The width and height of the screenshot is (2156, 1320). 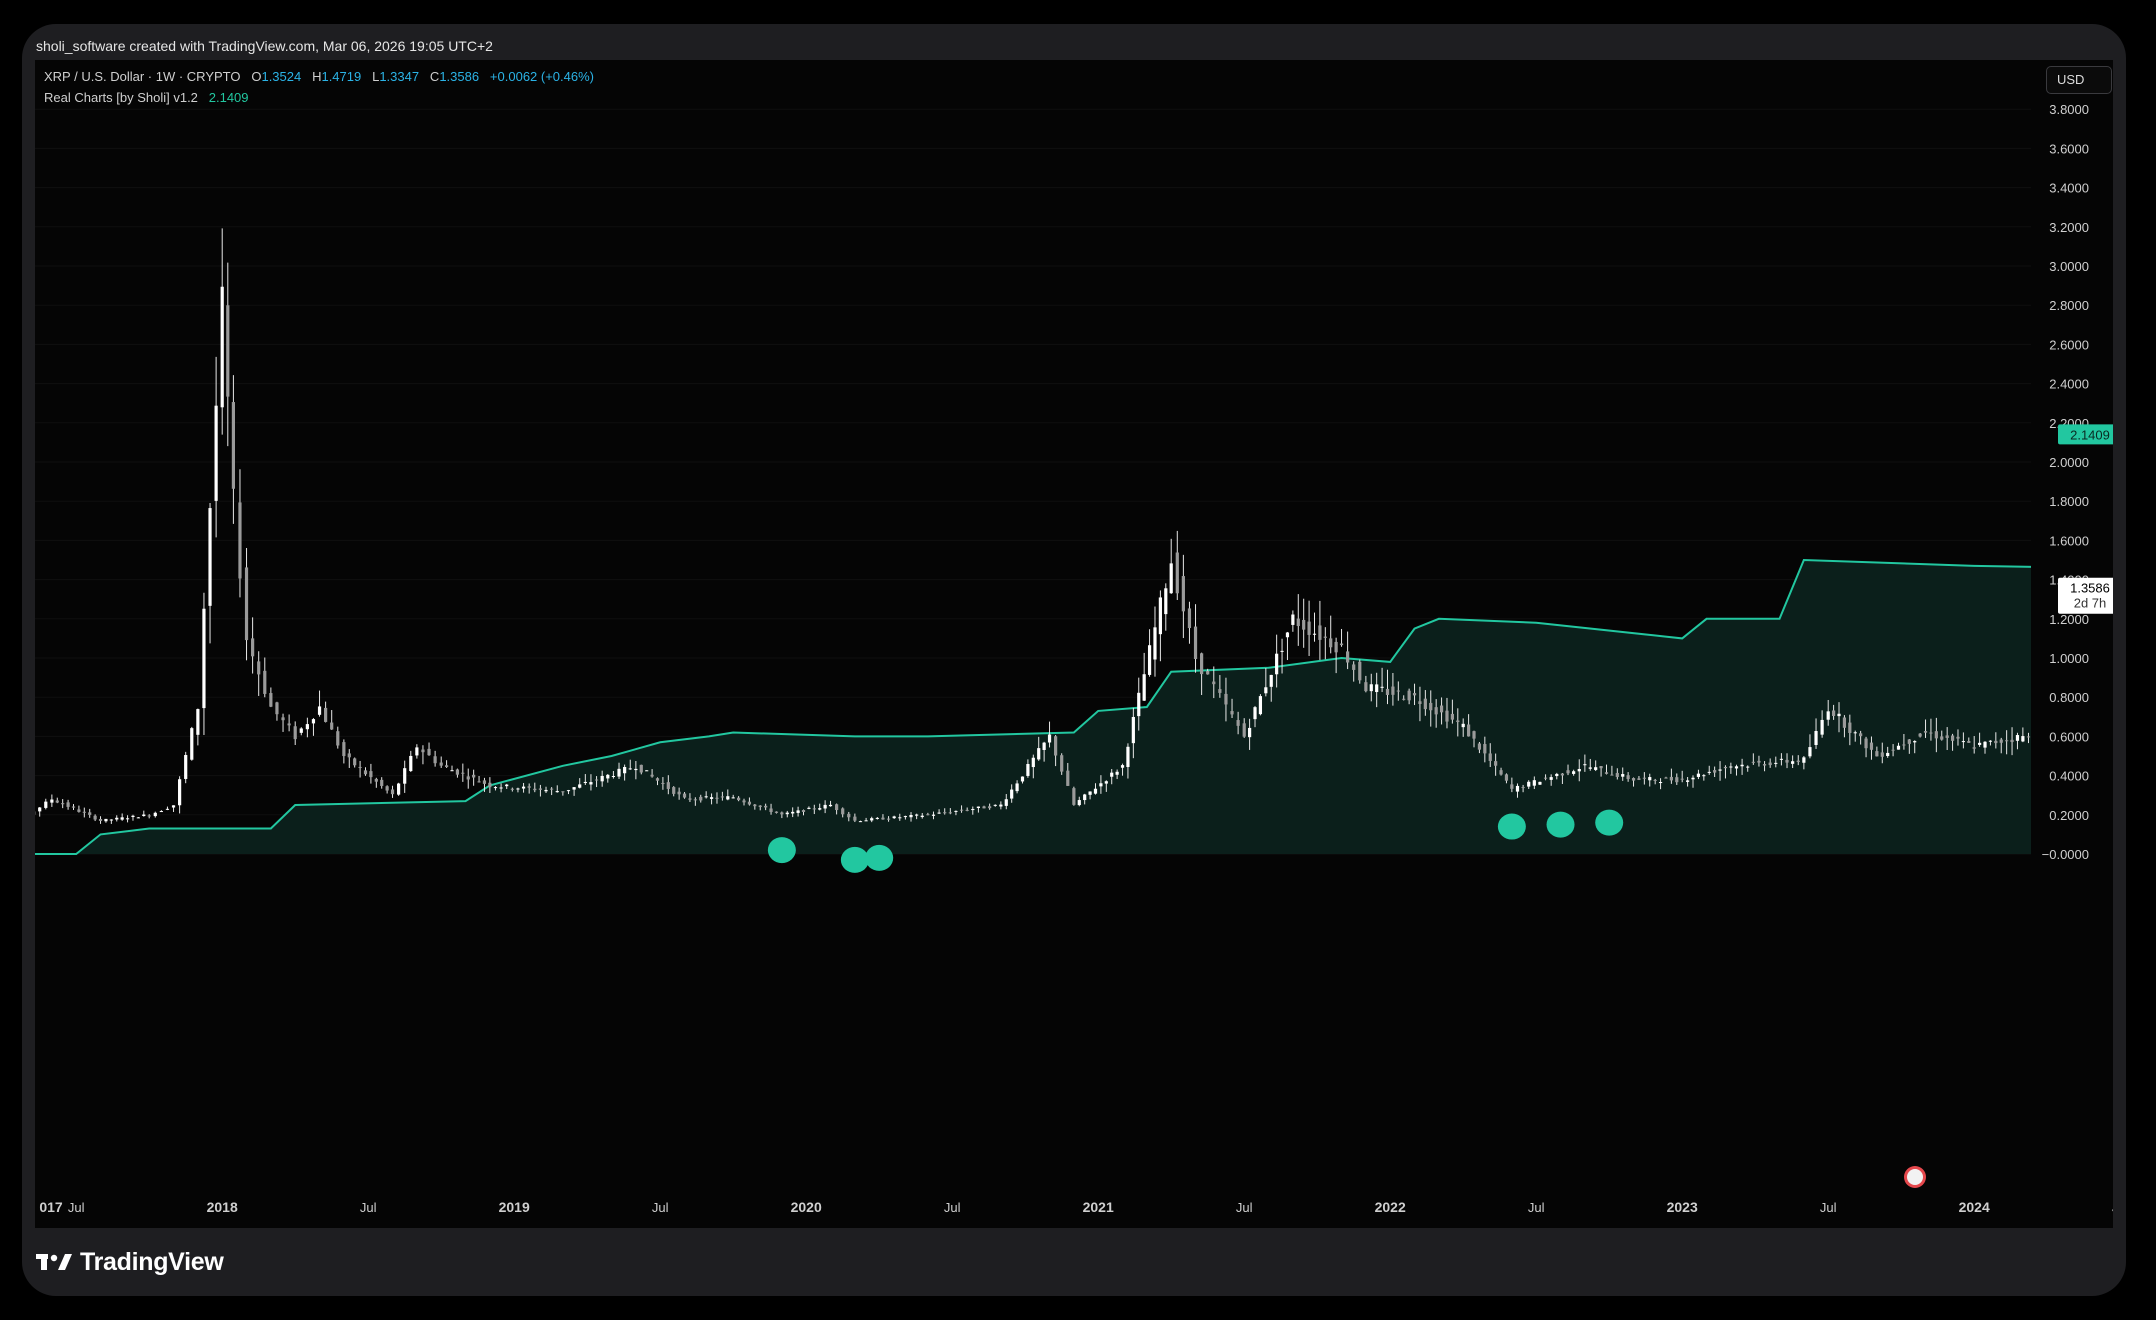 I want to click on y-tick-label: −0.0000, so click(x=2065, y=854).